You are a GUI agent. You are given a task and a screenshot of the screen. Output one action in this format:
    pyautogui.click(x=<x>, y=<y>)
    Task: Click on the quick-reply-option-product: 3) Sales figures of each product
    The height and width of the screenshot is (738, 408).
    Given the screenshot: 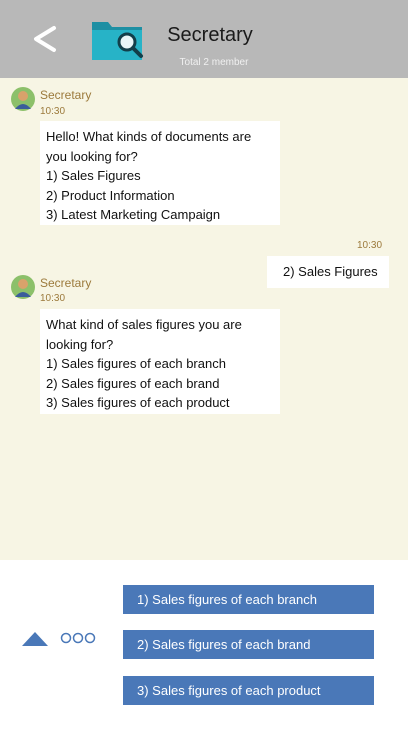 What is the action you would take?
    pyautogui.click(x=248, y=690)
    